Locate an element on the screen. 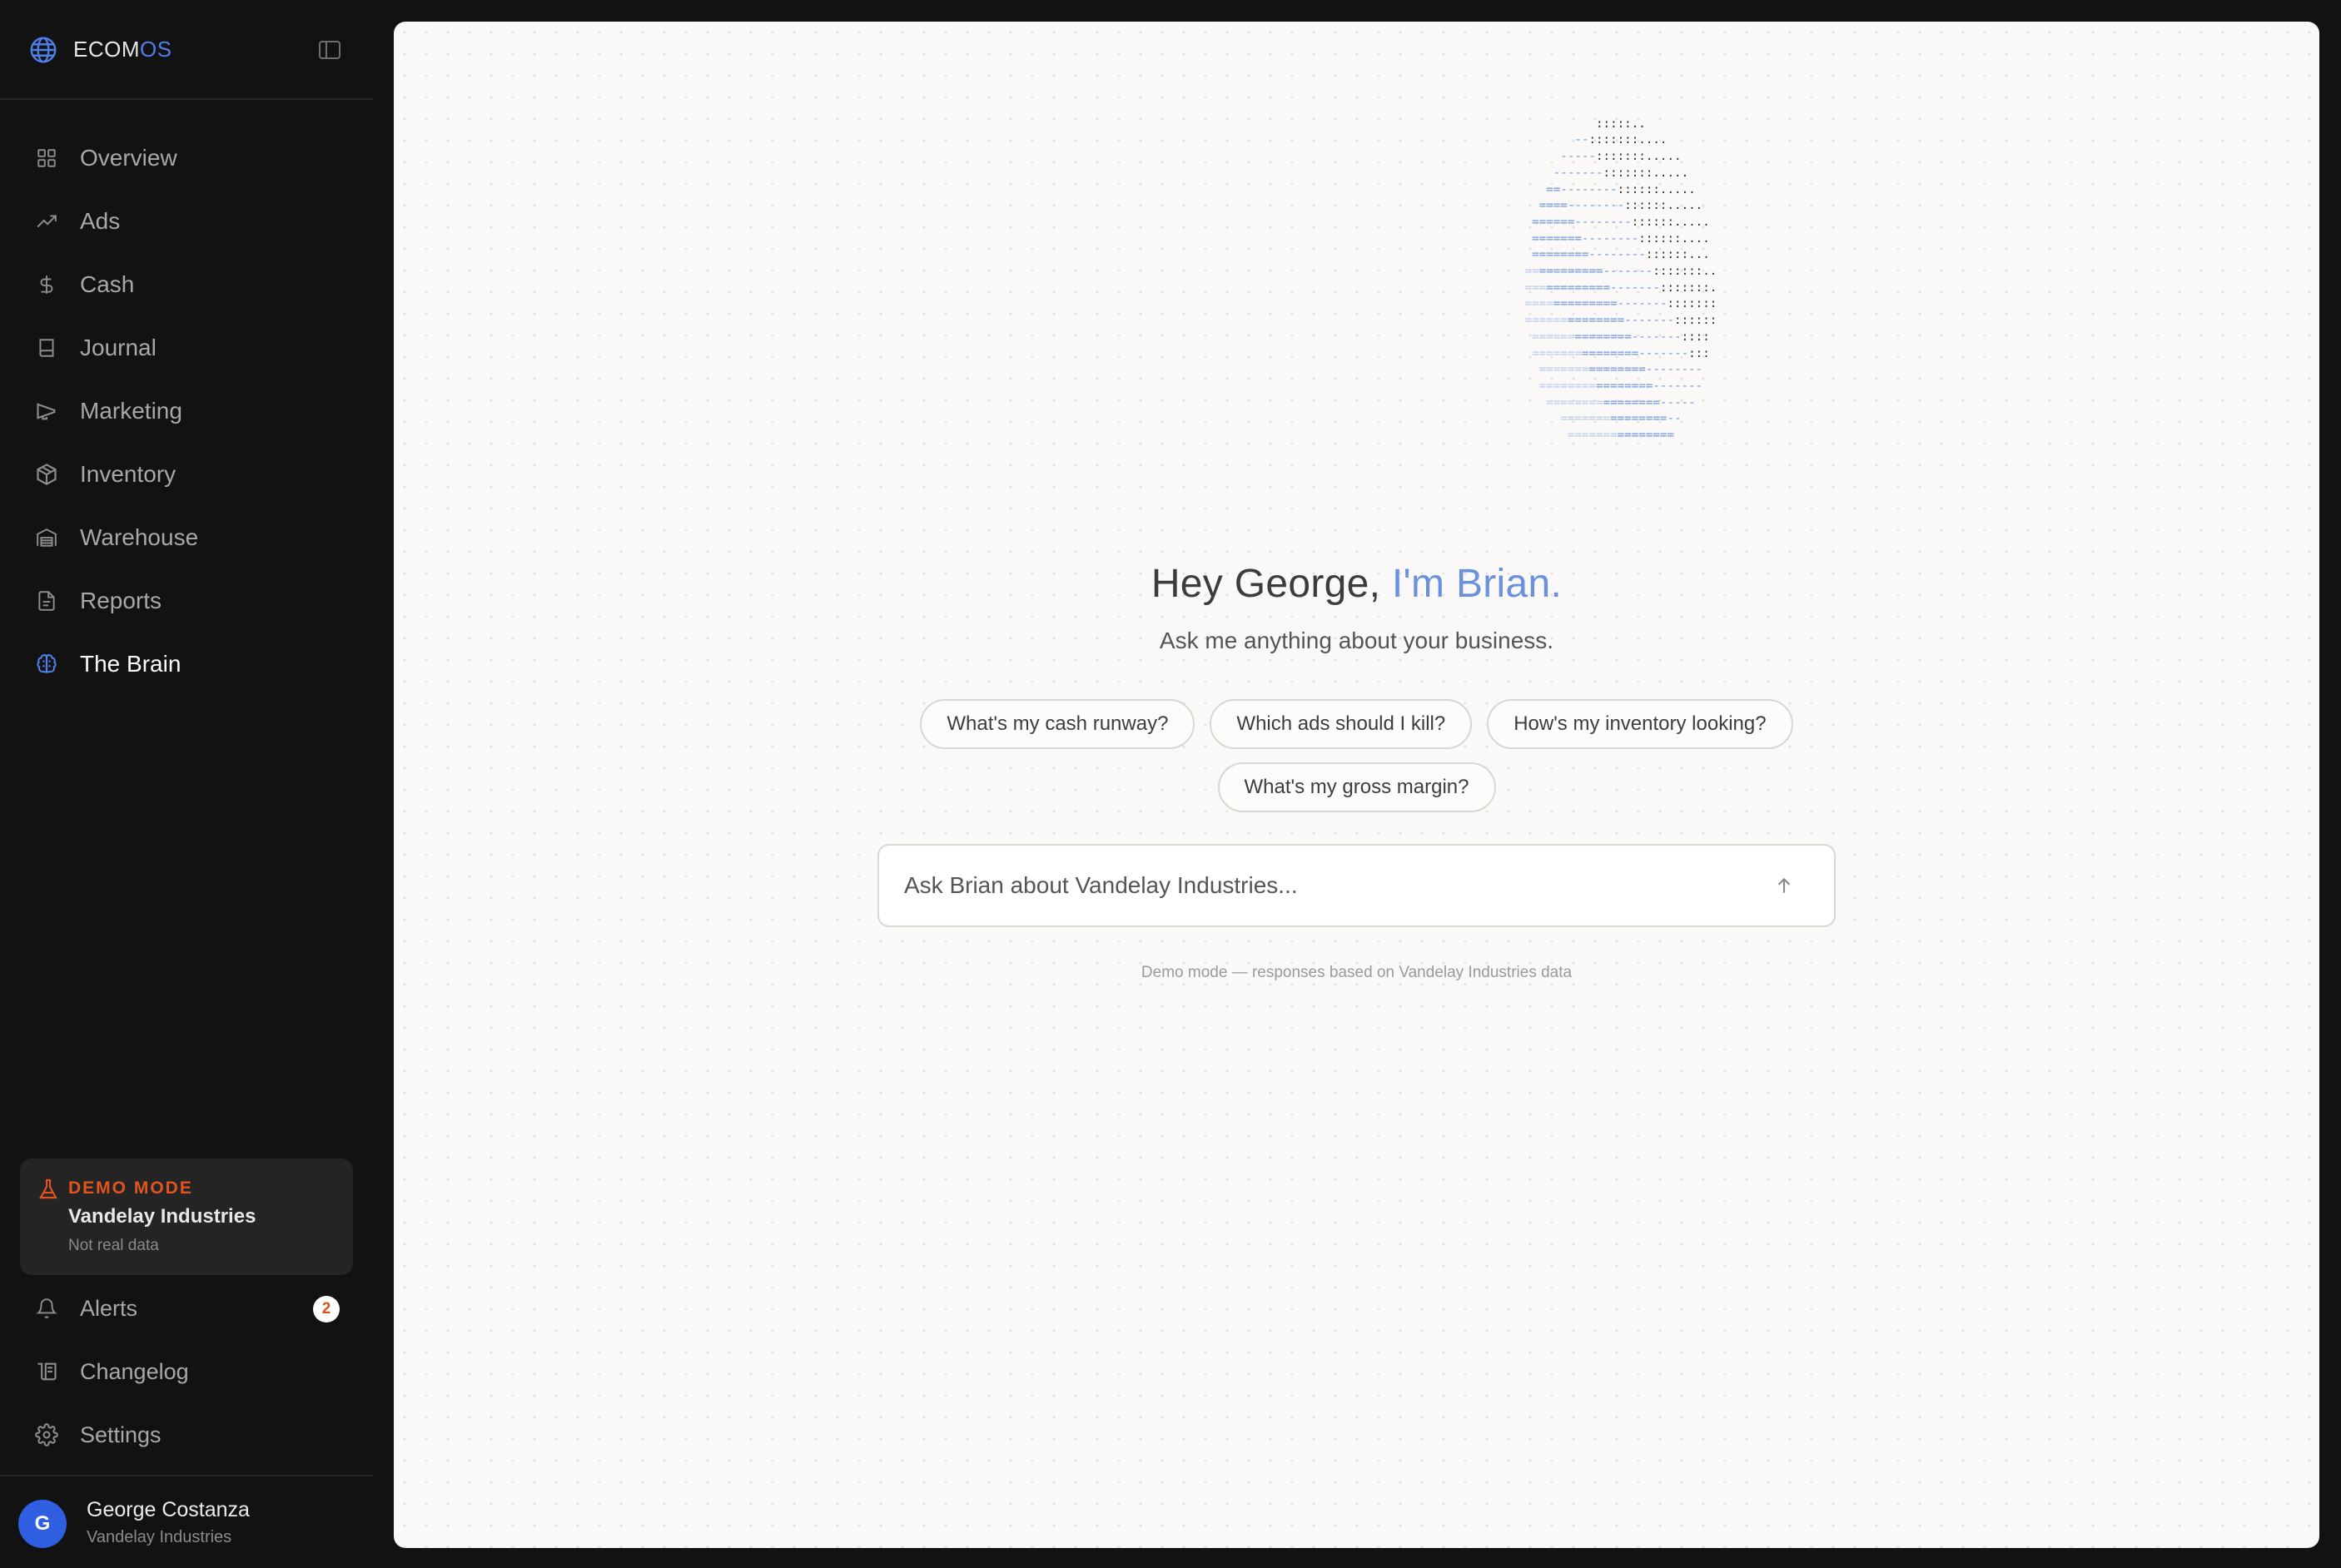 The height and width of the screenshot is (1568, 2341). send-button is located at coordinates (1784, 885).